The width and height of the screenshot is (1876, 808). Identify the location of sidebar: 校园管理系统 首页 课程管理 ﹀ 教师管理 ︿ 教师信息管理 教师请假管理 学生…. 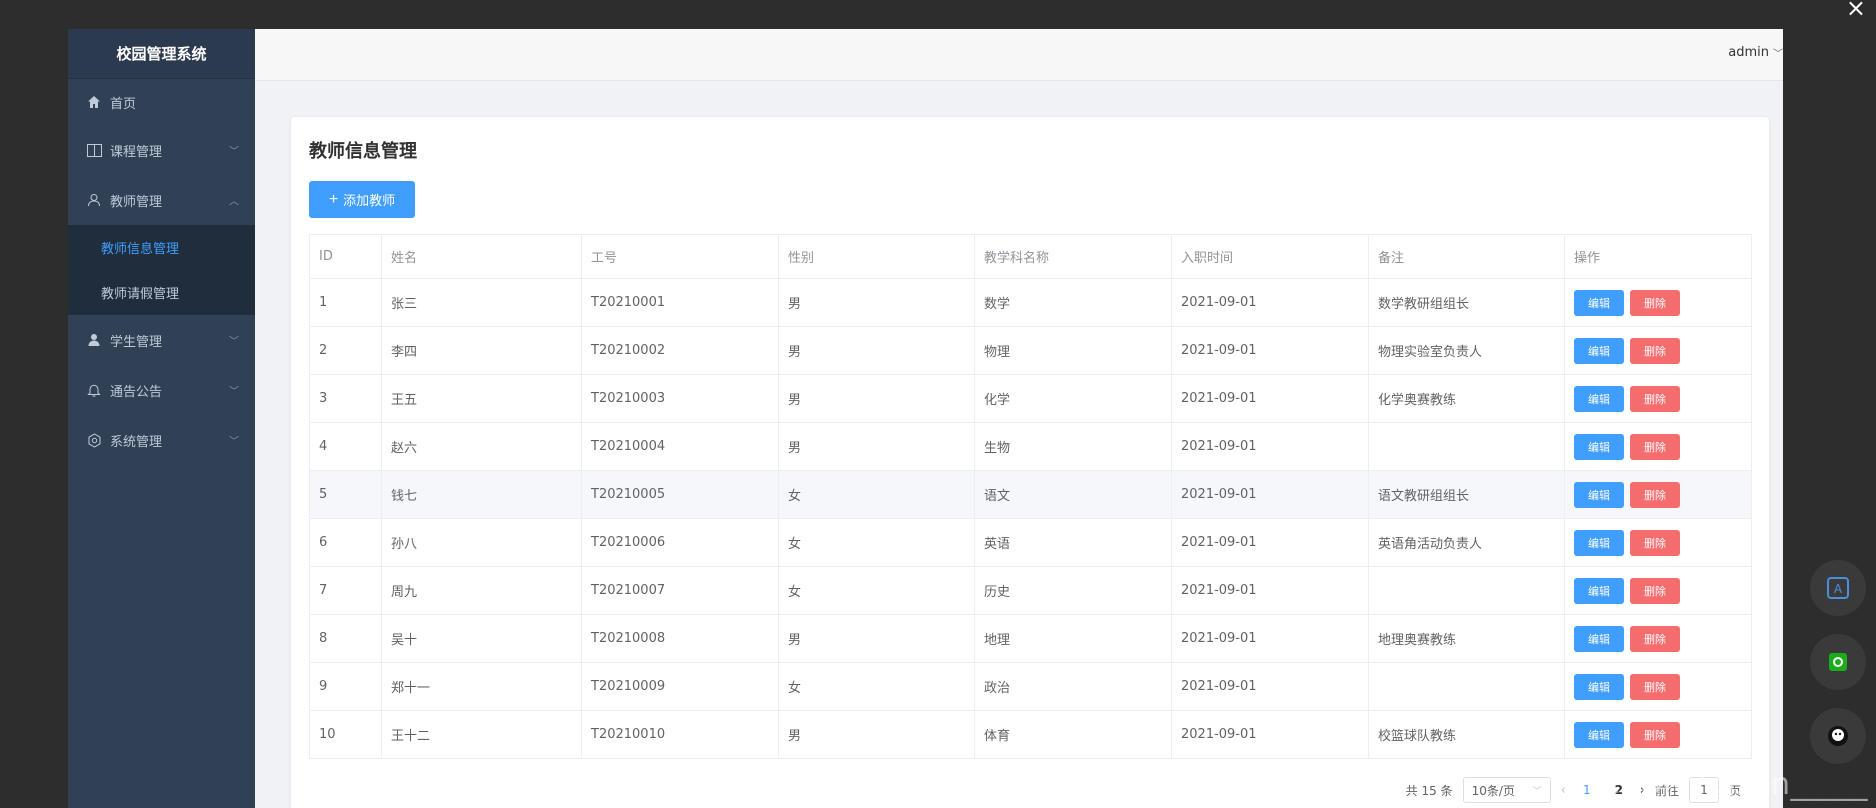
(161, 418).